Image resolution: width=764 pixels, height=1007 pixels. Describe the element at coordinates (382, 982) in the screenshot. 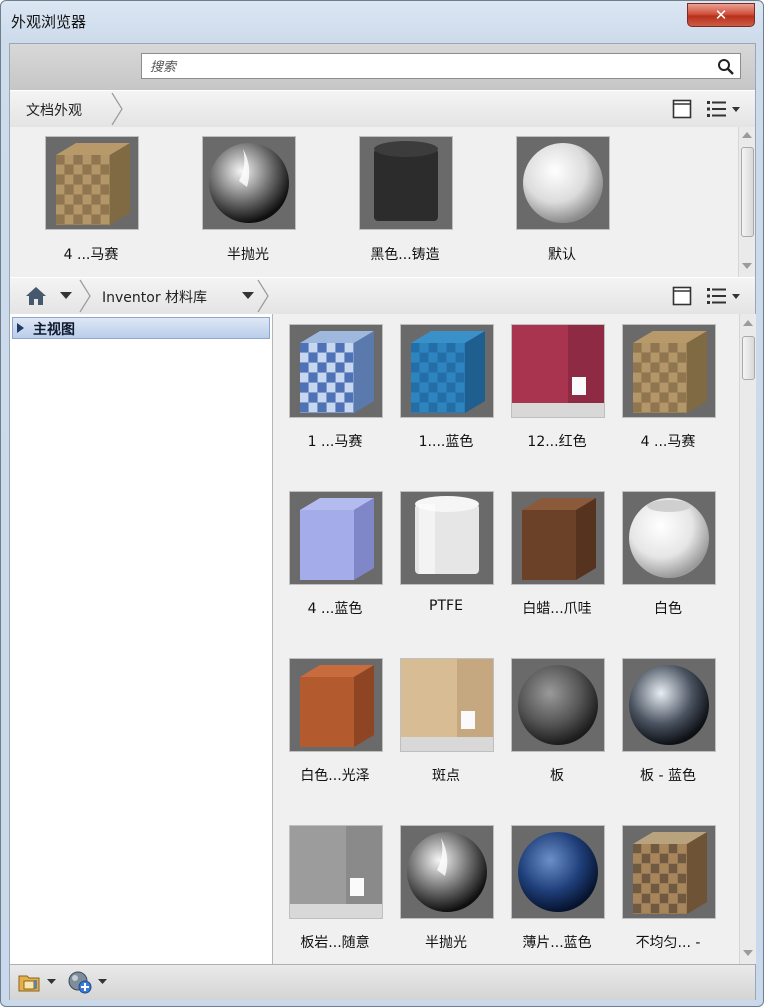

I see `bottom-toolbar` at that location.